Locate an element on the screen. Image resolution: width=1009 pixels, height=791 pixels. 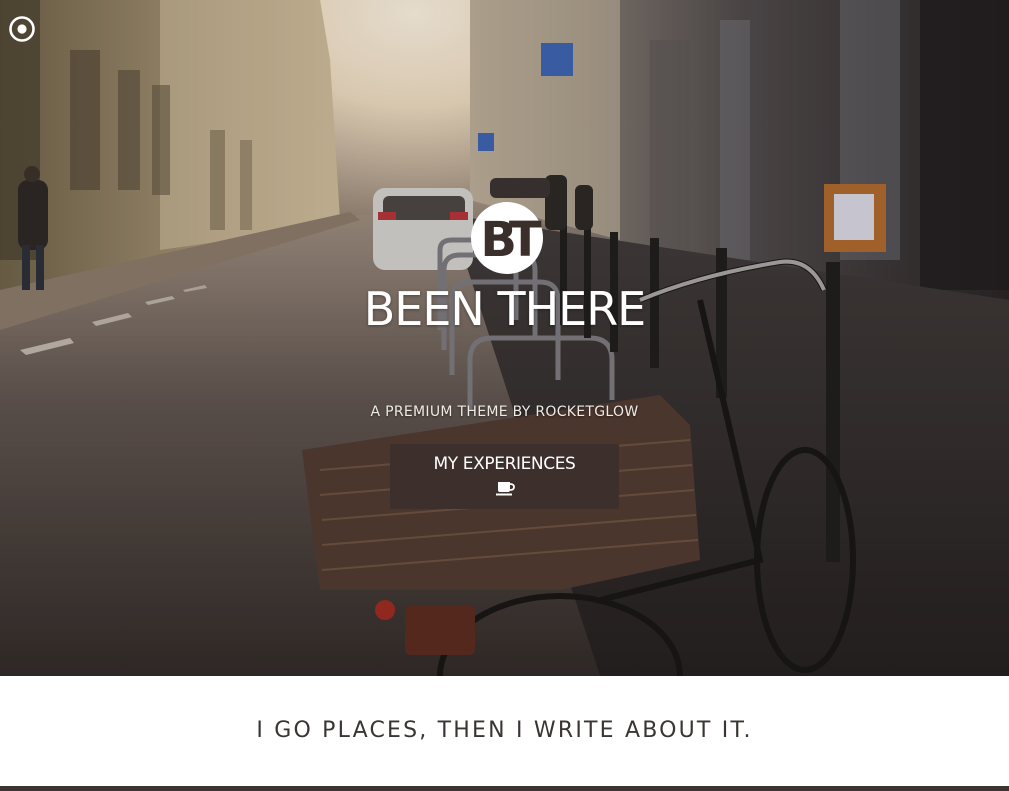
site-title: BEEN THERE is located at coordinates (504, 309).